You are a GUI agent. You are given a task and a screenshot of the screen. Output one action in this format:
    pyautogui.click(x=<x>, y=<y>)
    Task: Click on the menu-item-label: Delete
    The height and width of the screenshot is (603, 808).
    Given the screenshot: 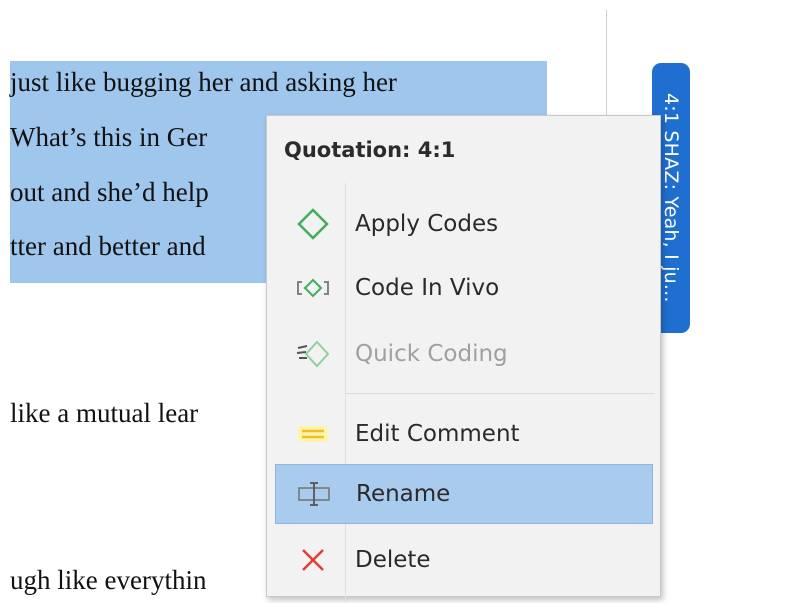 What is the action you would take?
    pyautogui.click(x=393, y=560)
    